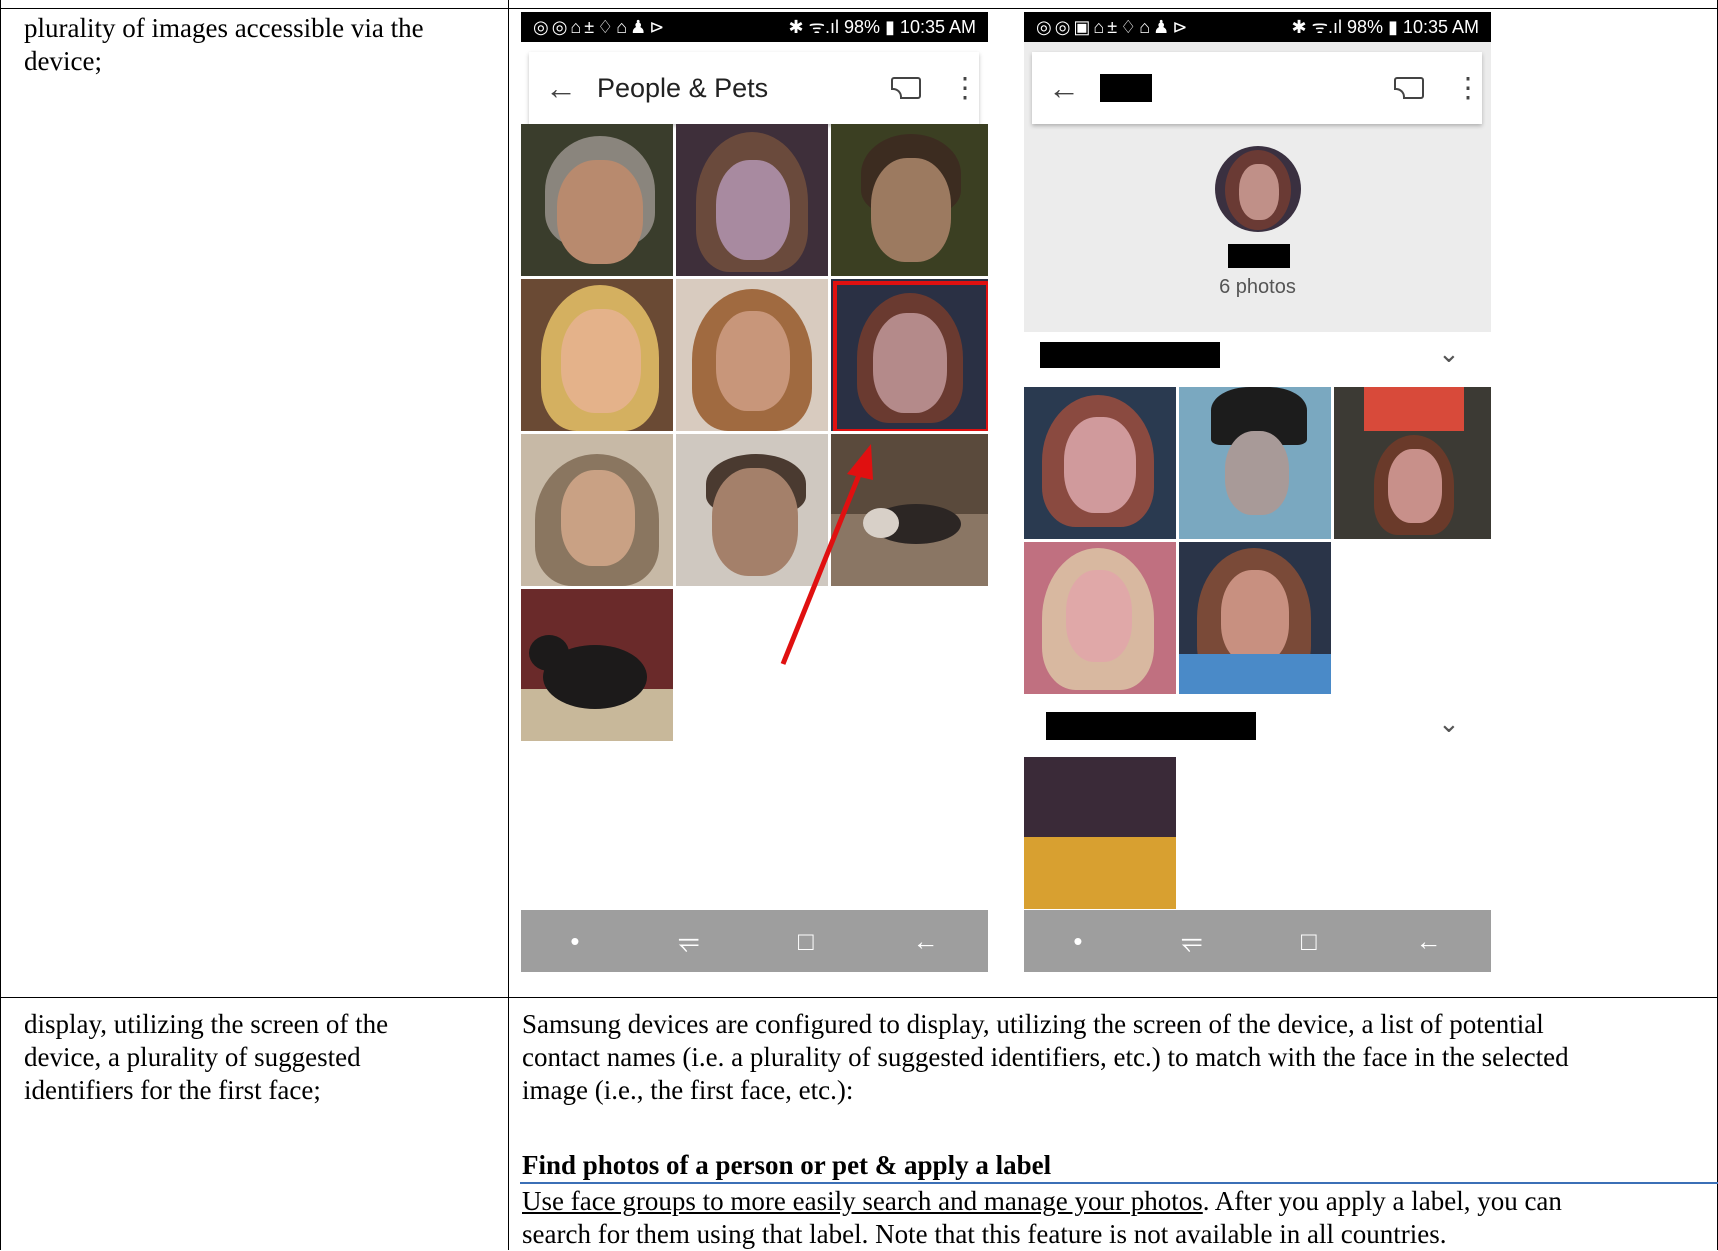 Image resolution: width=1718 pixels, height=1251 pixels. I want to click on row1-line2: device;, so click(63, 61).